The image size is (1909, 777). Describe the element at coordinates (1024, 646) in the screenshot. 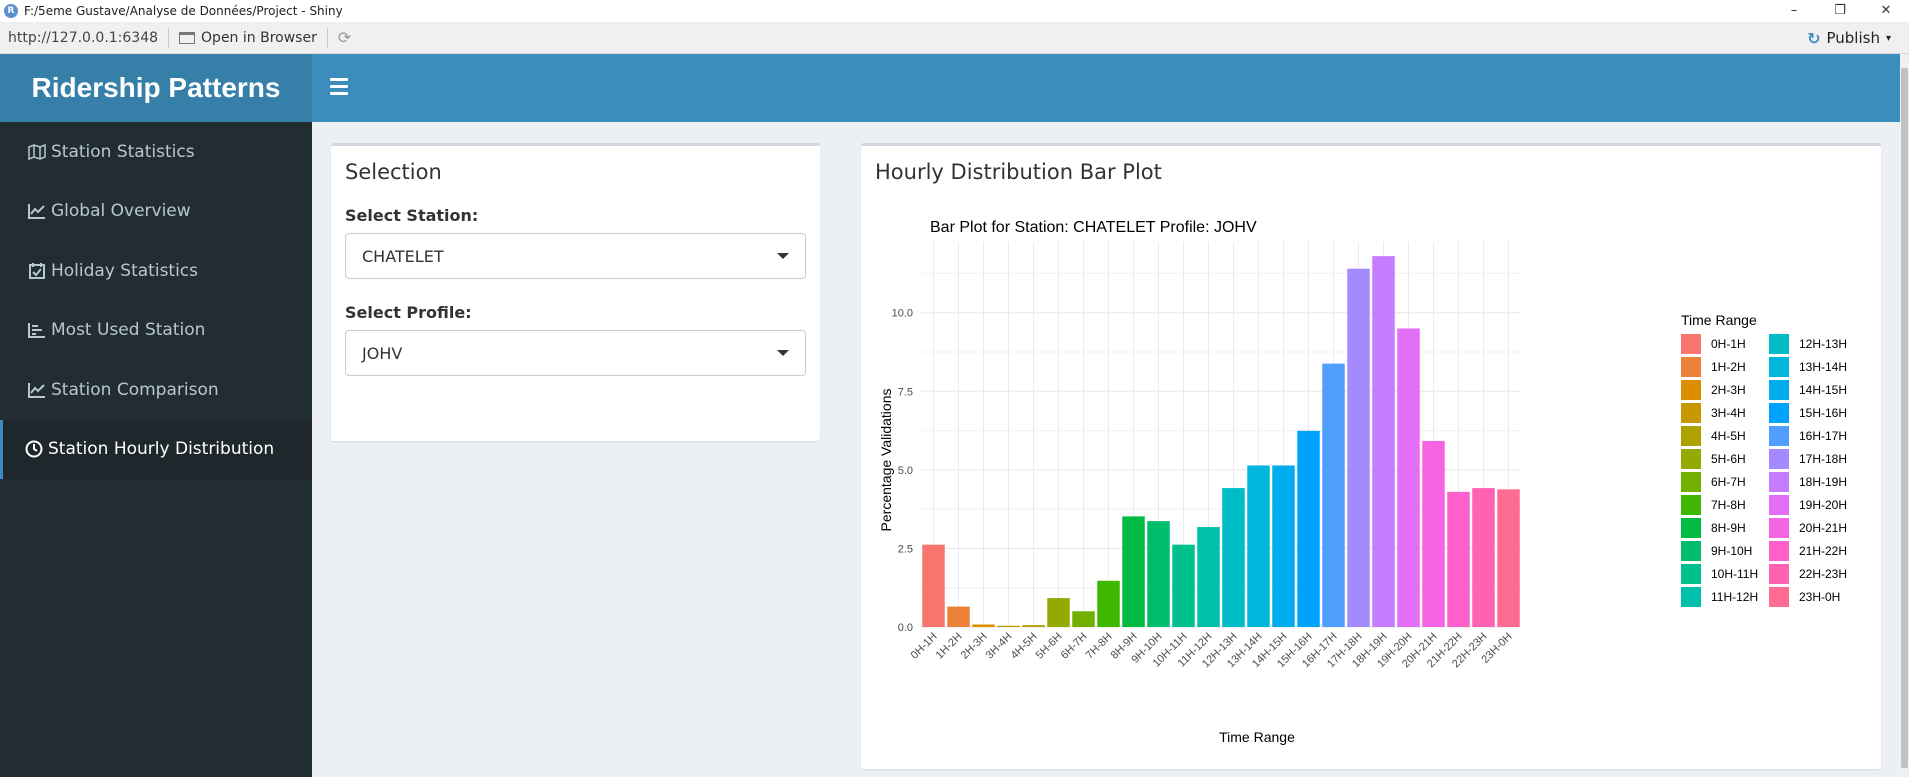

I see `x-tick-label: 4H-5H` at that location.